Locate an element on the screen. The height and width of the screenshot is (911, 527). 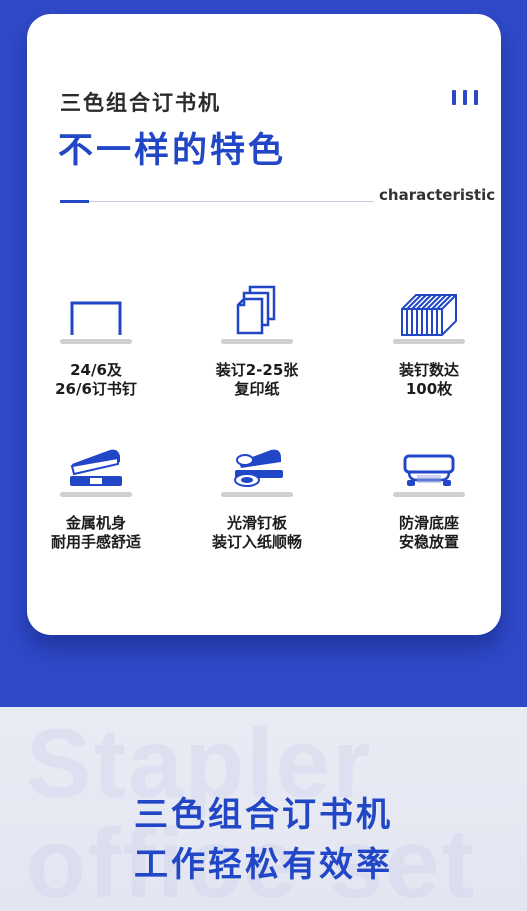
feature-line1: 24/6及 is located at coordinates (96, 370).